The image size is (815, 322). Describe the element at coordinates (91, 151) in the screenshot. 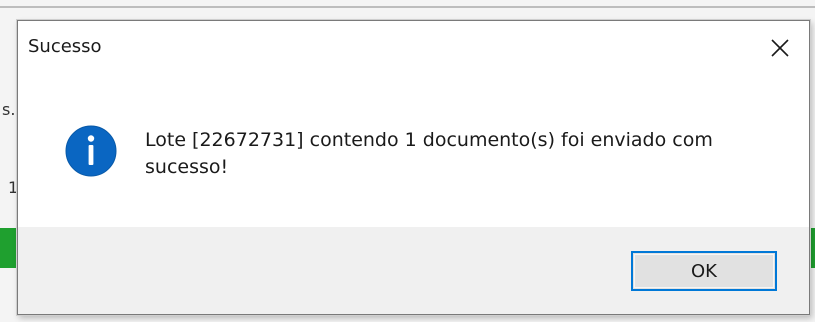

I see `info-icon` at that location.